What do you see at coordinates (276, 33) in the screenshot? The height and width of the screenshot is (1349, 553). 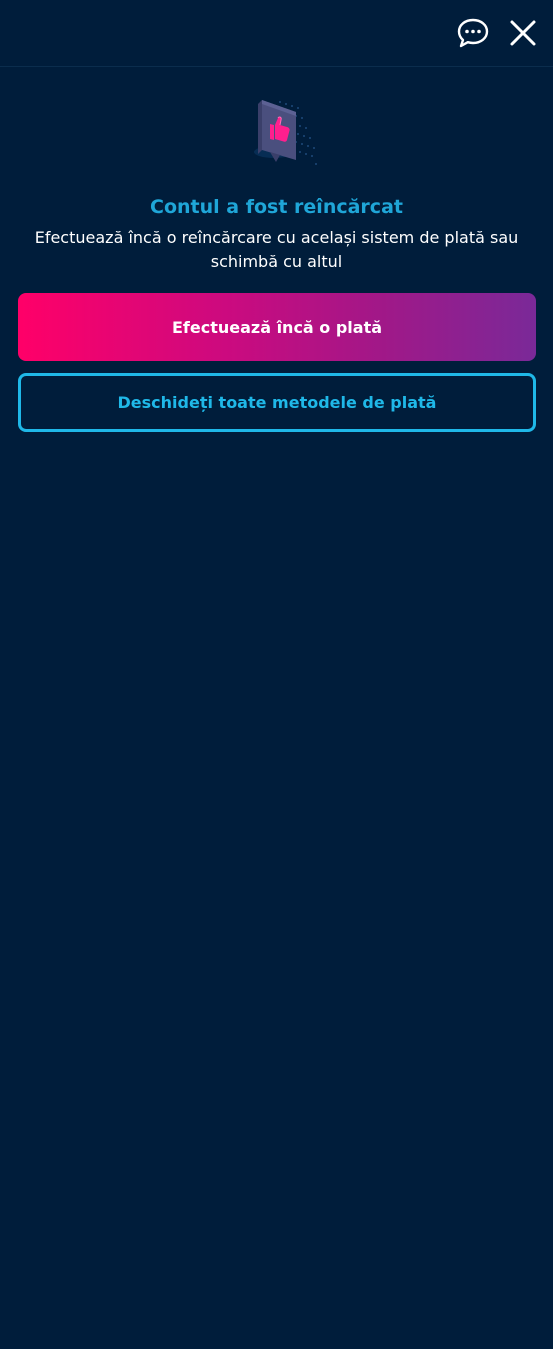 I see `top-bar` at bounding box center [276, 33].